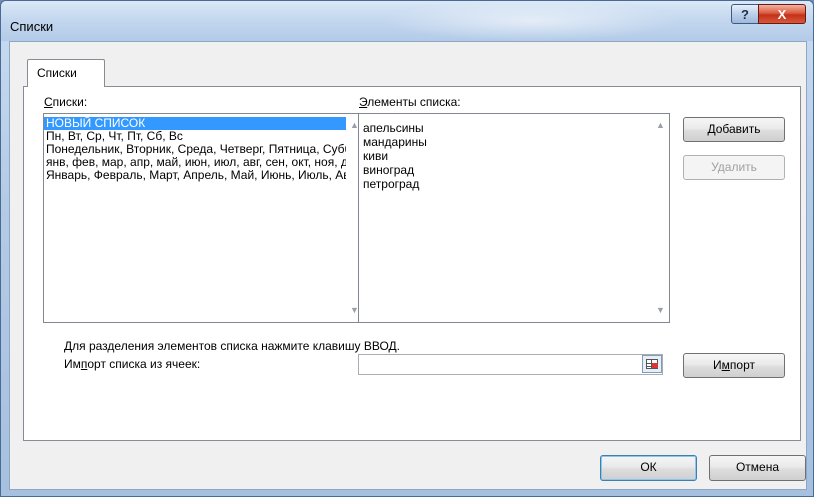 Image resolution: width=814 pixels, height=497 pixels. Describe the element at coordinates (734, 365) in the screenshot. I see `import-button: Импорт` at that location.